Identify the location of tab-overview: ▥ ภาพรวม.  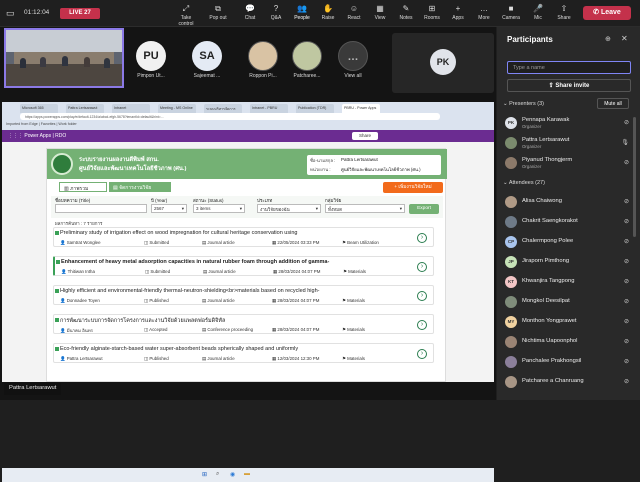
(83, 187).